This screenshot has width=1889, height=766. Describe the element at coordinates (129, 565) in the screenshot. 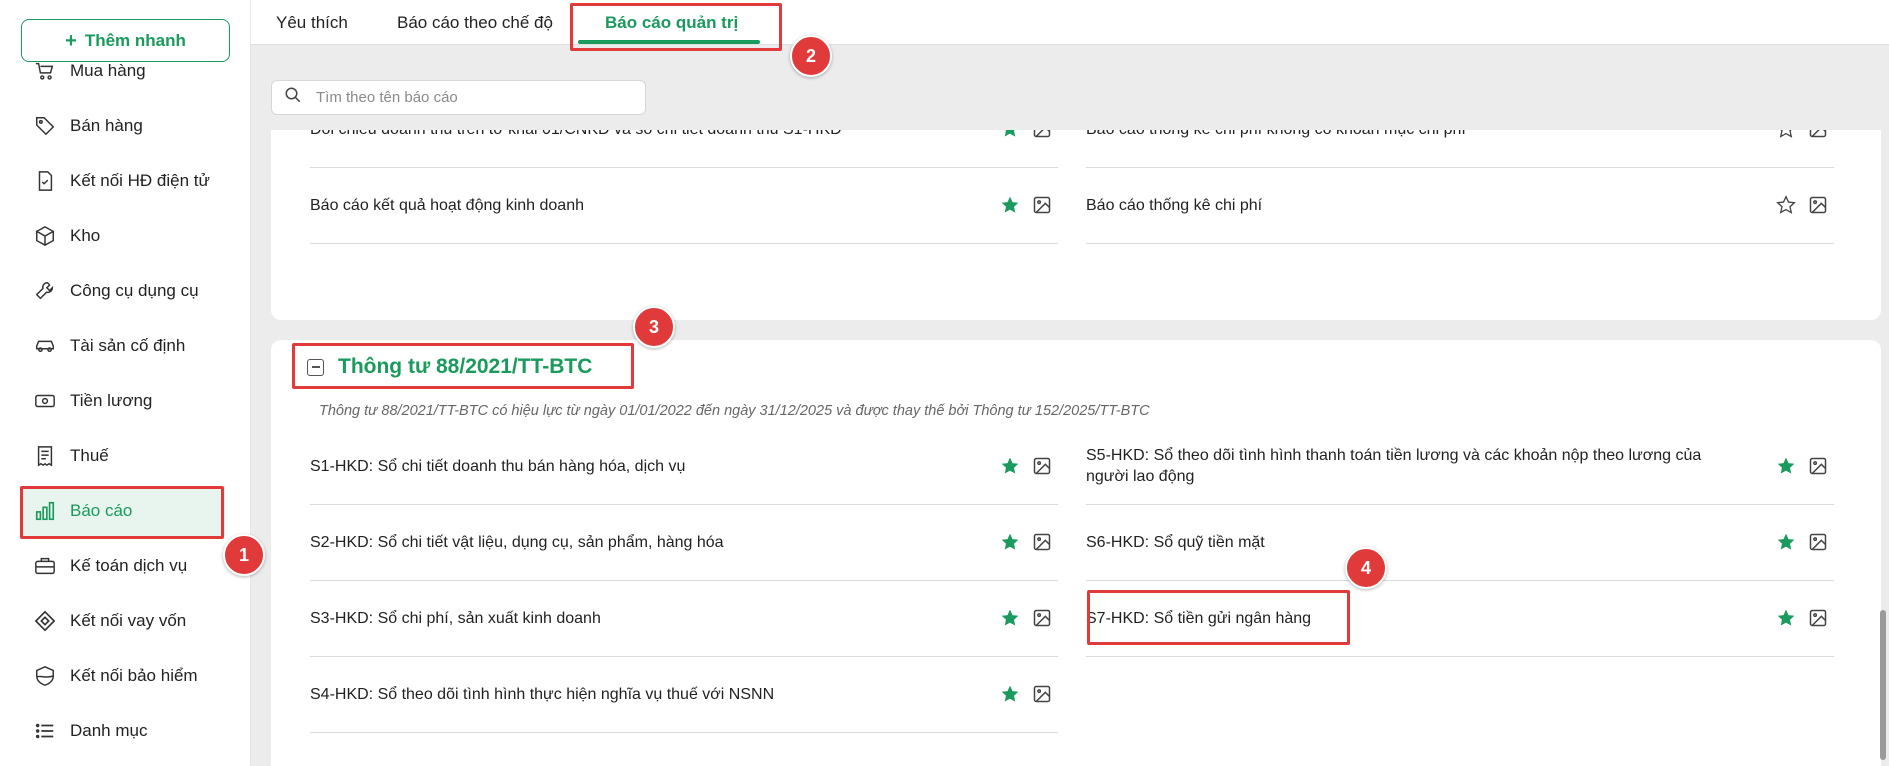

I see `sidebar-item-label: Kế toán dịch vụ` at that location.